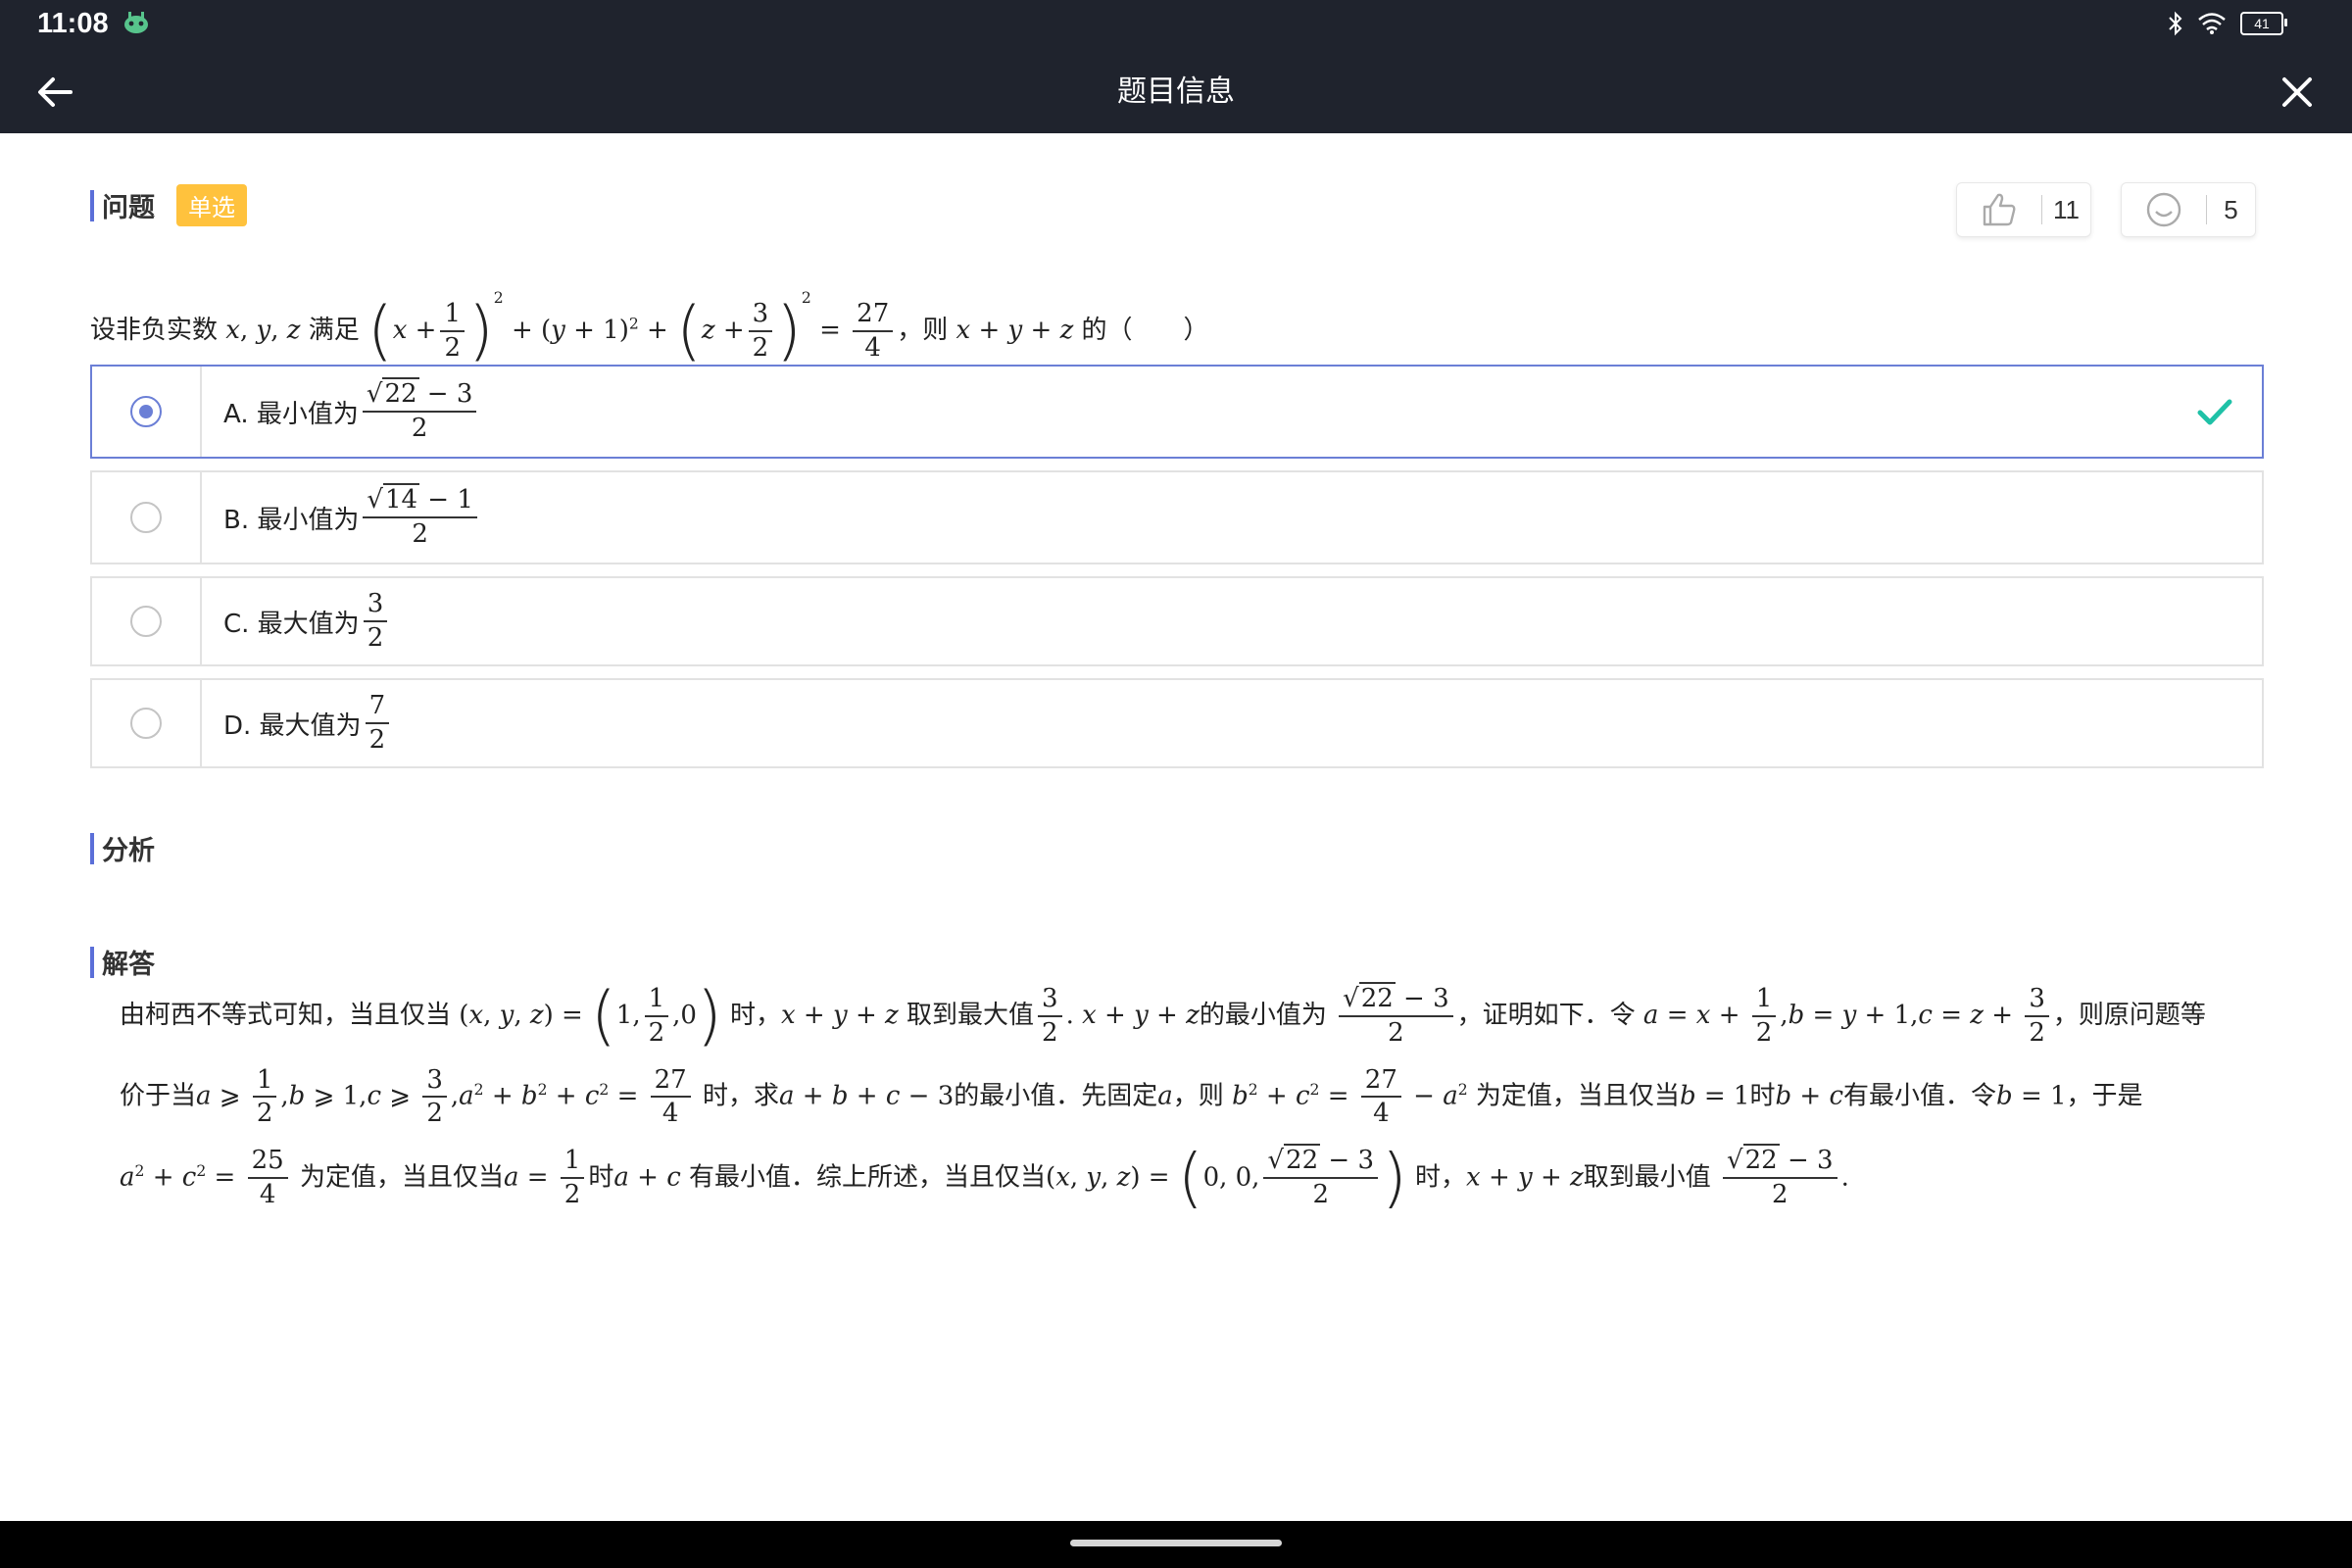 This screenshot has width=2352, height=1568. What do you see at coordinates (291, 624) in the screenshot?
I see `option-c-label: C. 最大值为` at bounding box center [291, 624].